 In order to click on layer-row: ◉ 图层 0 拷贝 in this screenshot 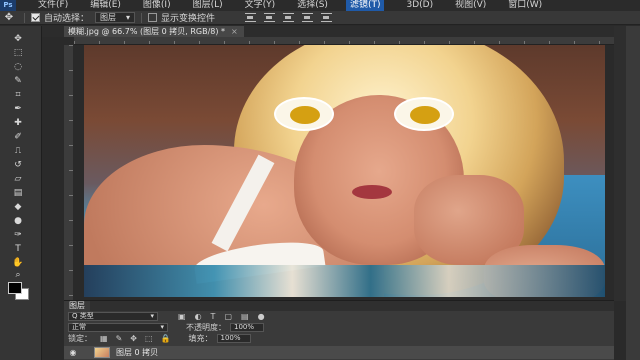, I will do `click(339, 352)`.